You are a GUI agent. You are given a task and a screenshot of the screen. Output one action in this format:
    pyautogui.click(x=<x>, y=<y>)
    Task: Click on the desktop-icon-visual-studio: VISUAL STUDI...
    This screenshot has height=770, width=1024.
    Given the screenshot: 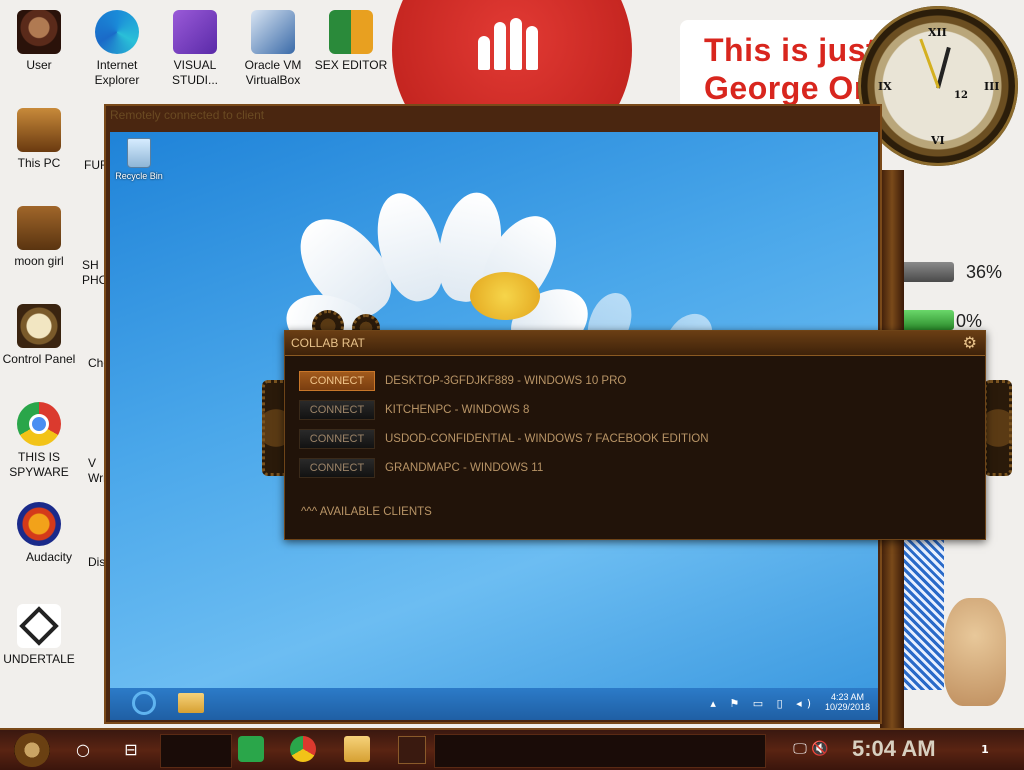 What is the action you would take?
    pyautogui.click(x=195, y=49)
    